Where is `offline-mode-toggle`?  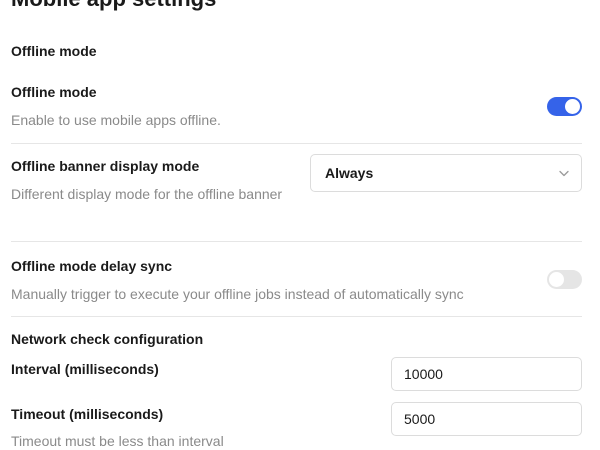 offline-mode-toggle is located at coordinates (564, 106).